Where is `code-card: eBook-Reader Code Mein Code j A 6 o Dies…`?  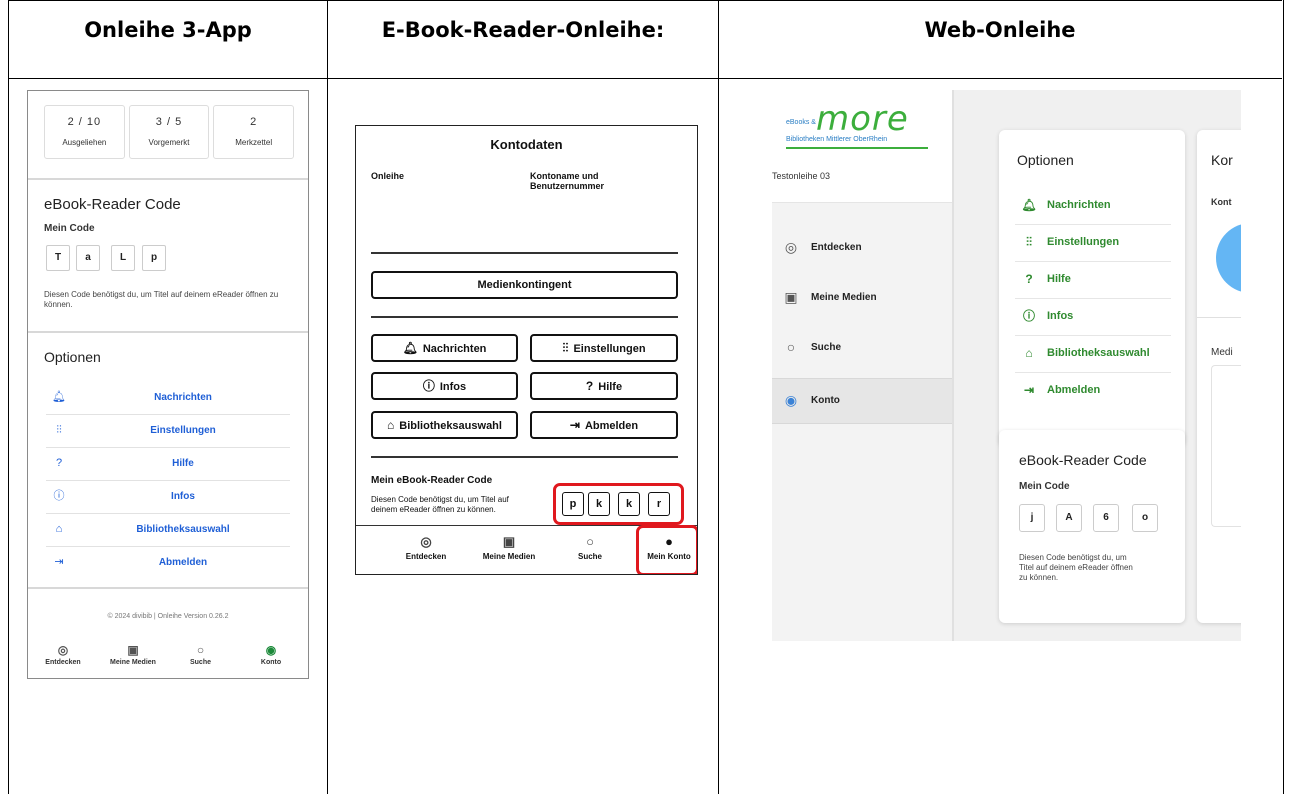
code-card: eBook-Reader Code Mein Code j A 6 o Dies… is located at coordinates (1092, 526).